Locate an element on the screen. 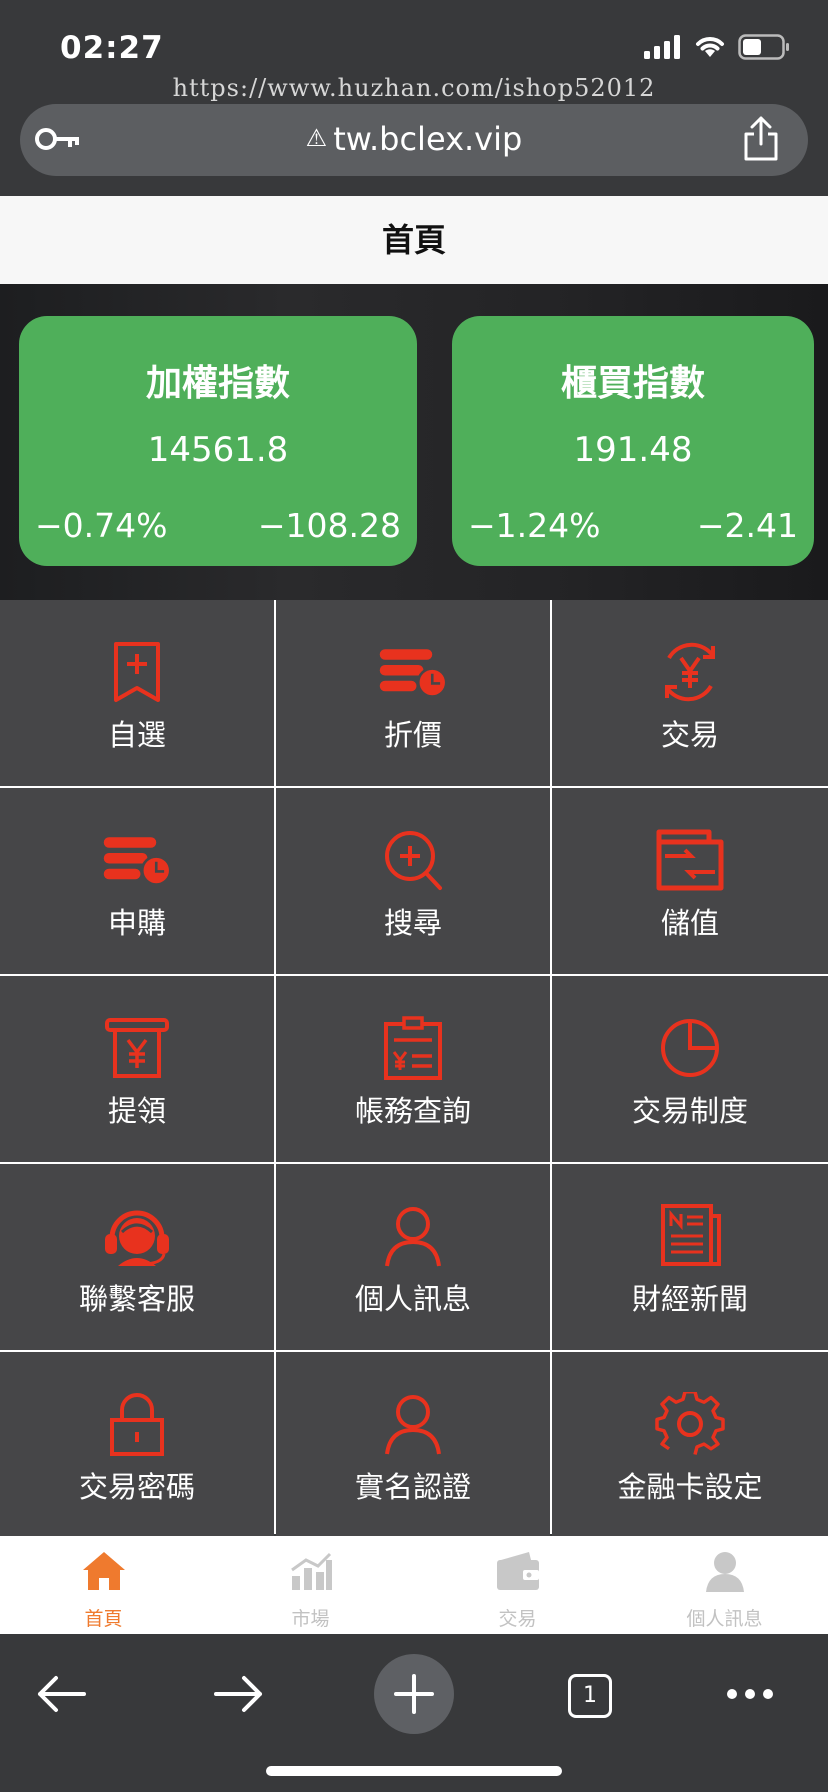 The image size is (828, 1792). new-tab-circle is located at coordinates (414, 1694).